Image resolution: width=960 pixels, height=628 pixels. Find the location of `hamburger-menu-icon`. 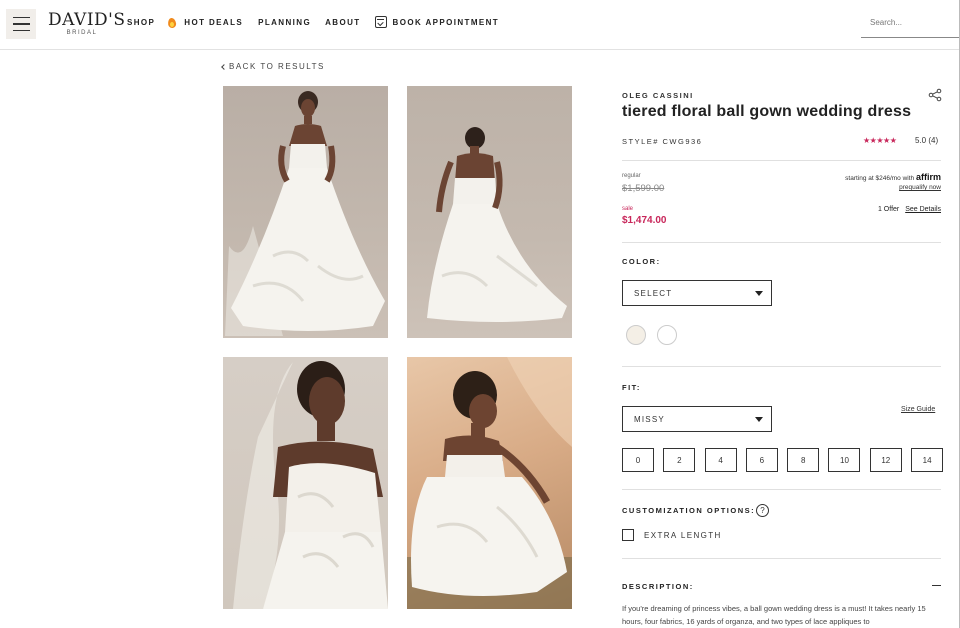

hamburger-menu-icon is located at coordinates (21, 24).